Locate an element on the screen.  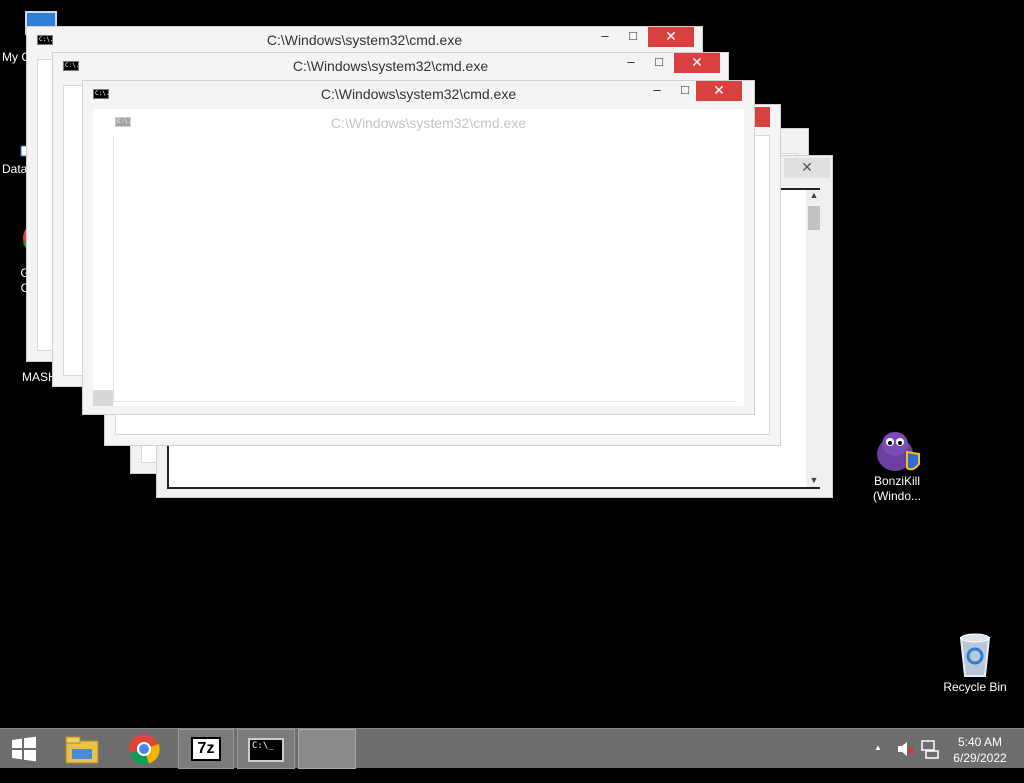
desktop-icon-label: Recycle Bin is located at coordinates (975, 687).